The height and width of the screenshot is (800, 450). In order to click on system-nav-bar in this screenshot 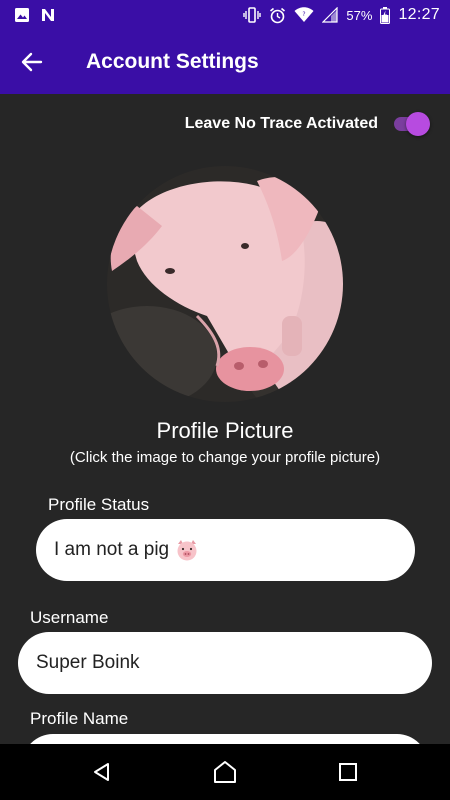, I will do `click(225, 772)`.